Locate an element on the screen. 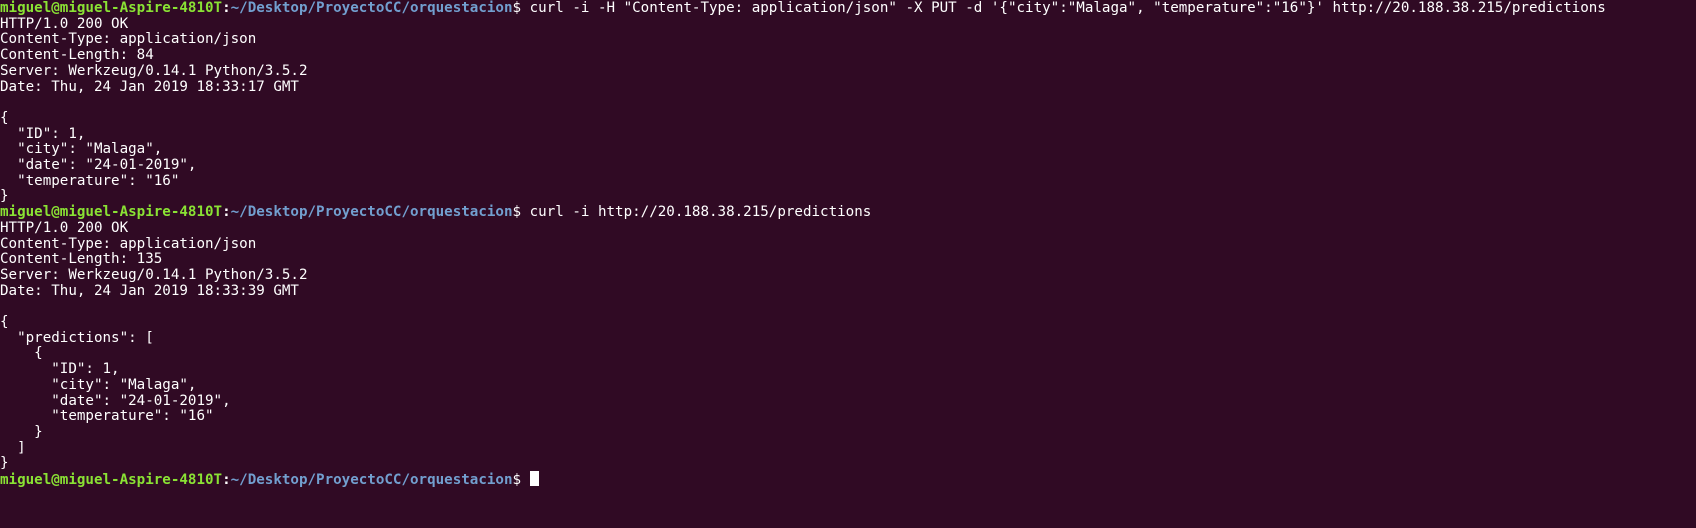  output-line: Date: Thu, 24 Jan 2019 18:33:17 GMT is located at coordinates (149, 86).